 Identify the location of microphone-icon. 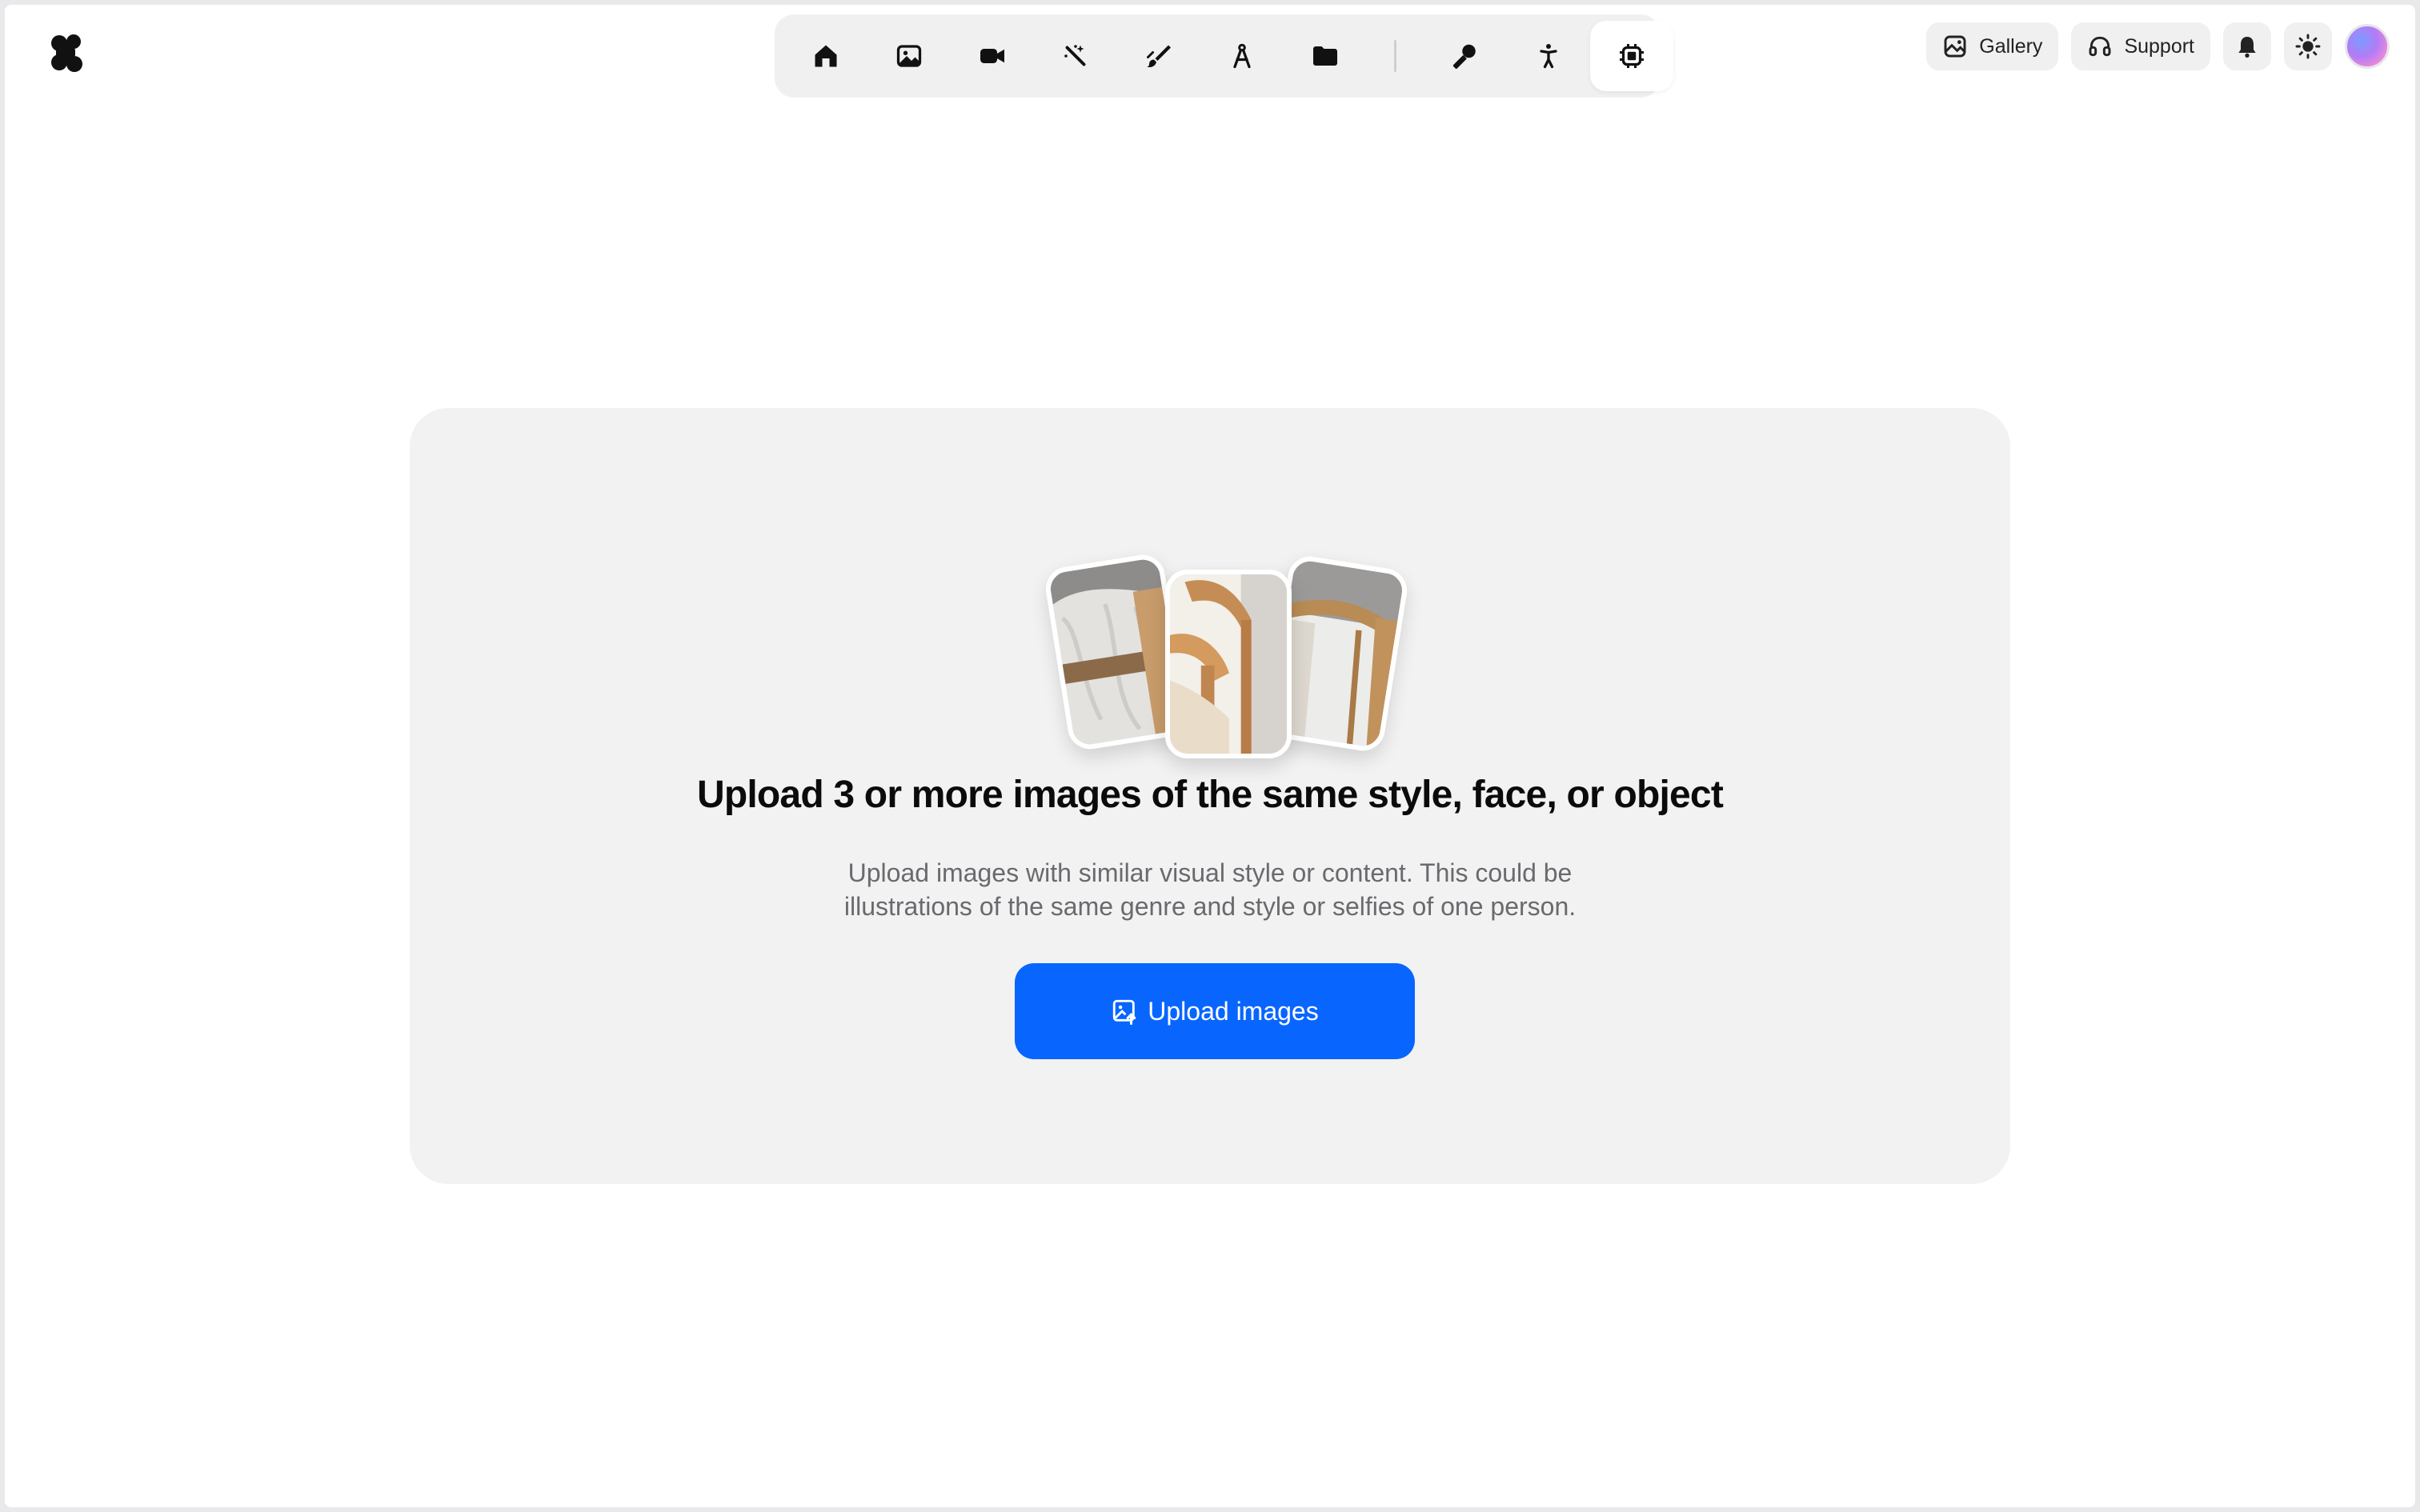
(1464, 56).